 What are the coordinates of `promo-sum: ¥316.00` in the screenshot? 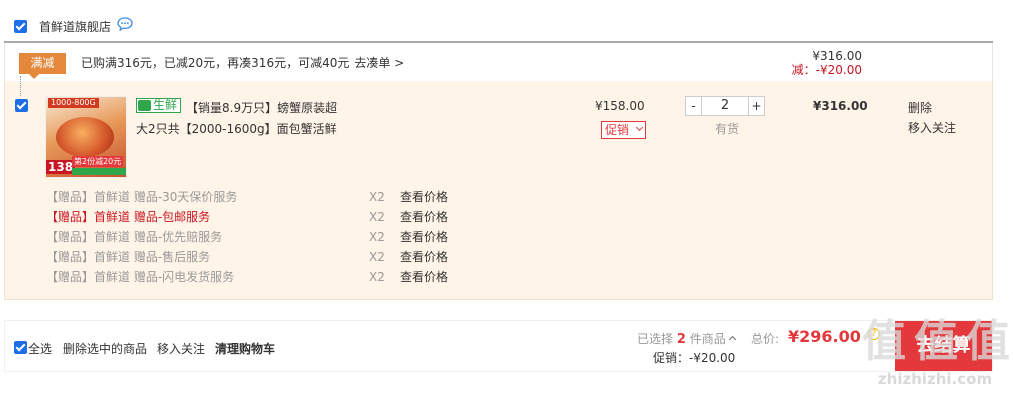 It's located at (837, 56).